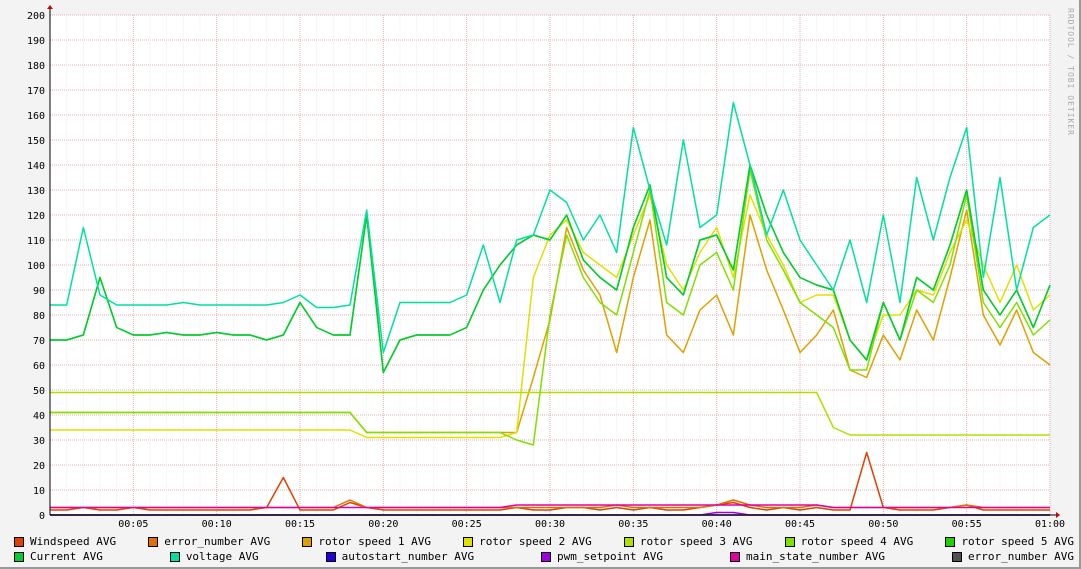 The width and height of the screenshot is (1081, 569). What do you see at coordinates (857, 541) in the screenshot?
I see `legend-label: rotor speed 4 AVG` at bounding box center [857, 541].